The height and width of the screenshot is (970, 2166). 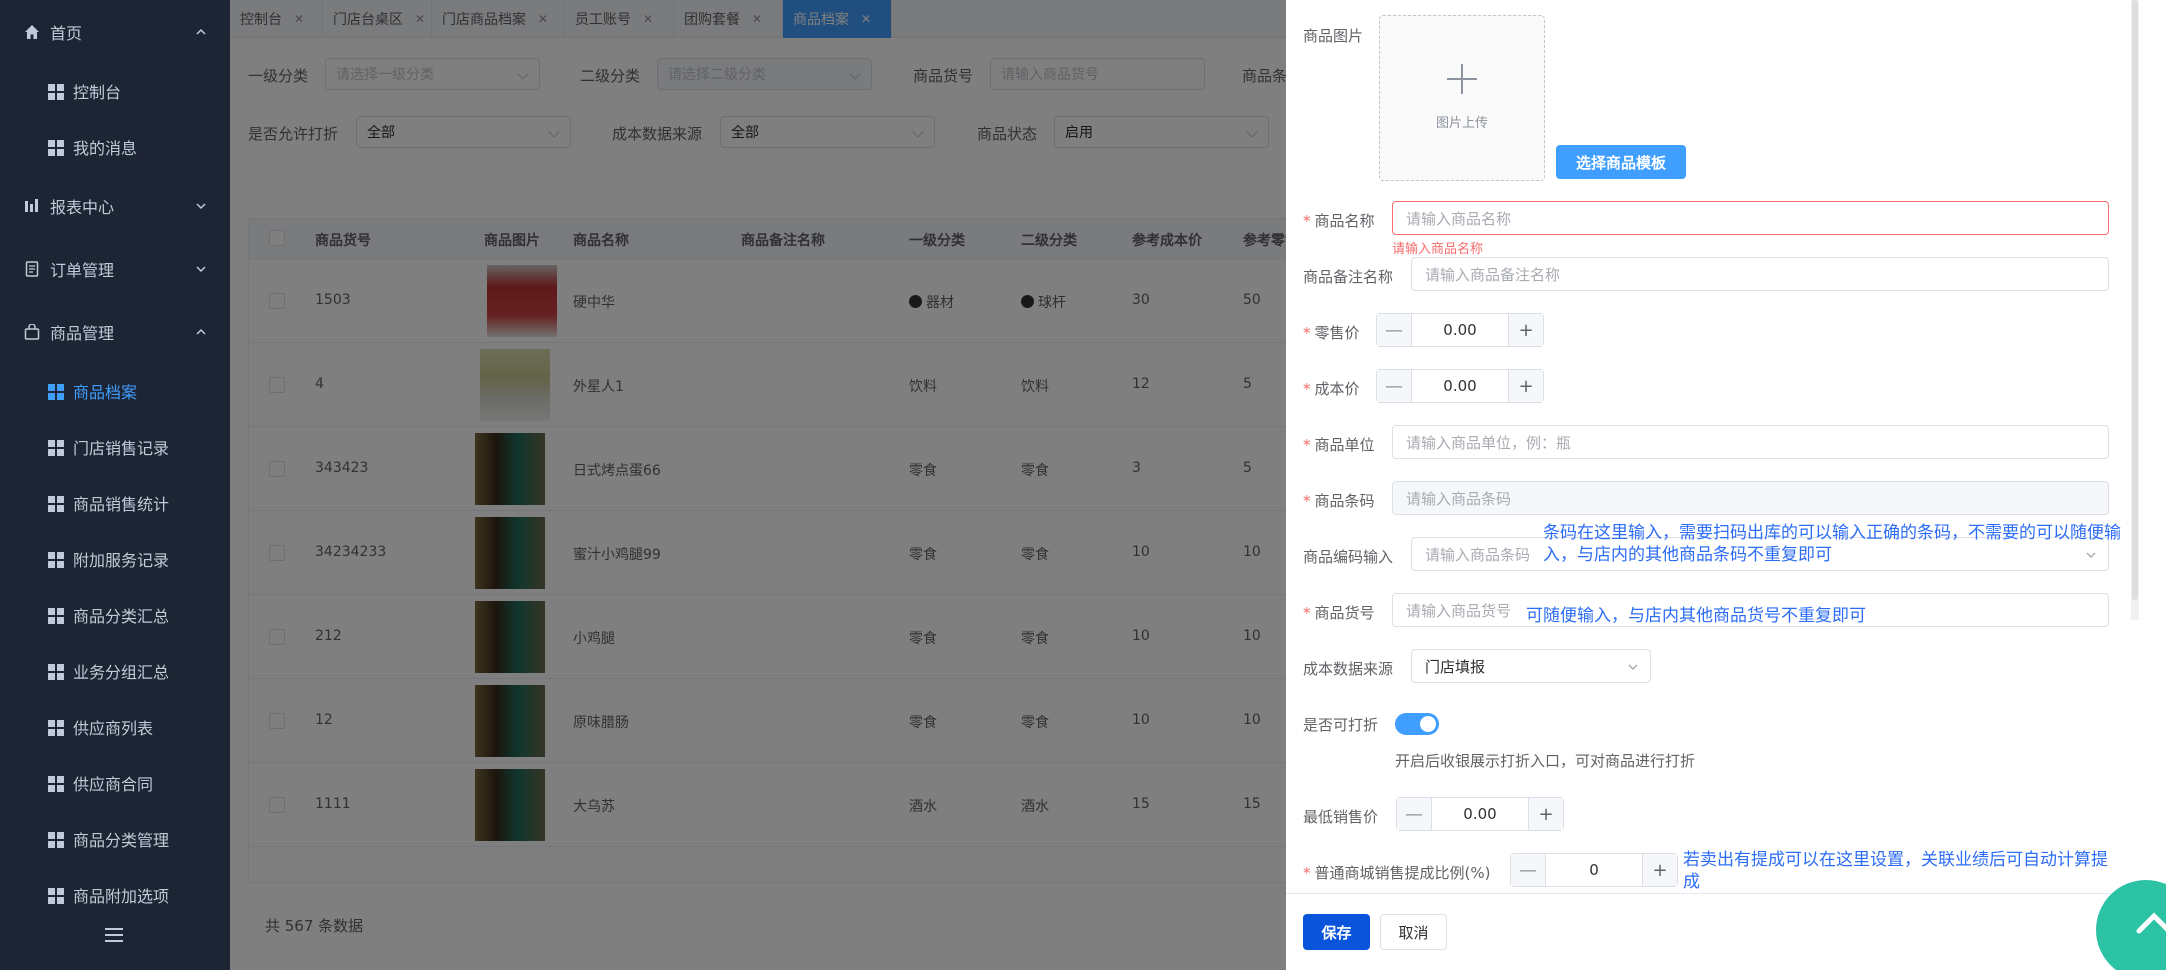 I want to click on retail-price-stepper: — 0.00 +, so click(x=1460, y=330).